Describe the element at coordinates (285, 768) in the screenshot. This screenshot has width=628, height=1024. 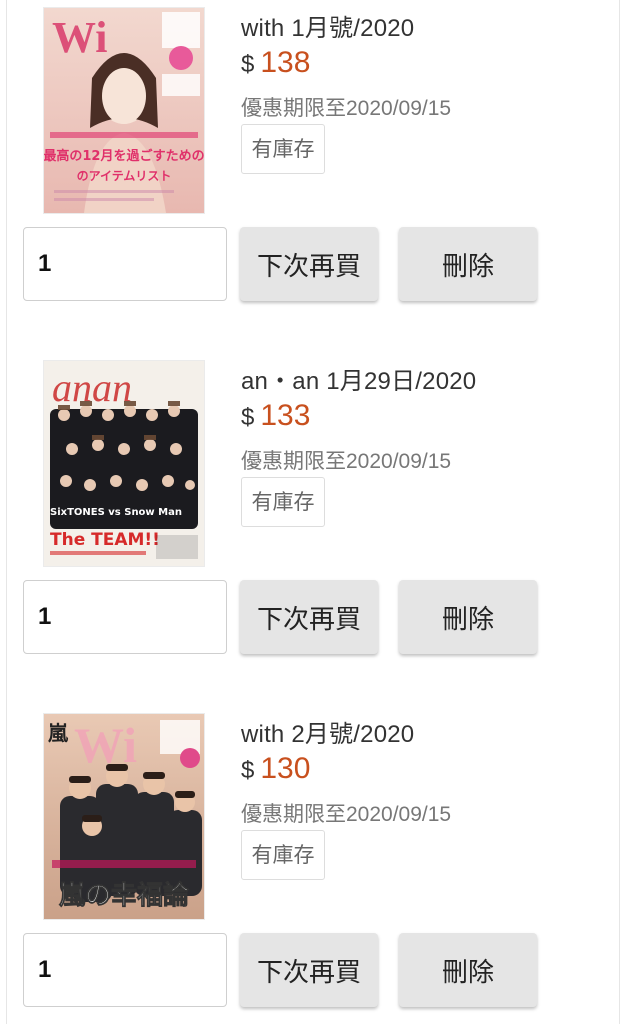
I see `price-amount: 130` at that location.